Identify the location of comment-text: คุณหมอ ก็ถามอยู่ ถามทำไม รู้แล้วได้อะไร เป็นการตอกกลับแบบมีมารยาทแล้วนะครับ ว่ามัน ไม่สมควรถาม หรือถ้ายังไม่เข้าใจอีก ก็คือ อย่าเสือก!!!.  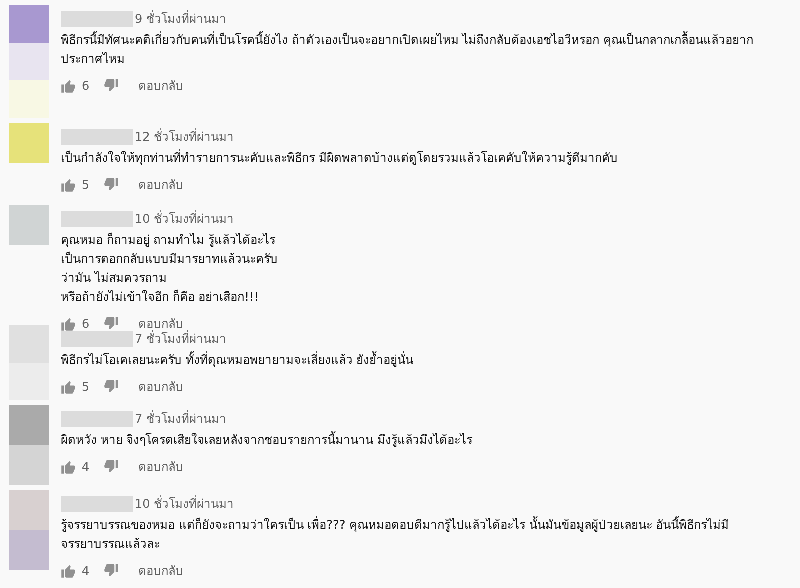
(170, 269).